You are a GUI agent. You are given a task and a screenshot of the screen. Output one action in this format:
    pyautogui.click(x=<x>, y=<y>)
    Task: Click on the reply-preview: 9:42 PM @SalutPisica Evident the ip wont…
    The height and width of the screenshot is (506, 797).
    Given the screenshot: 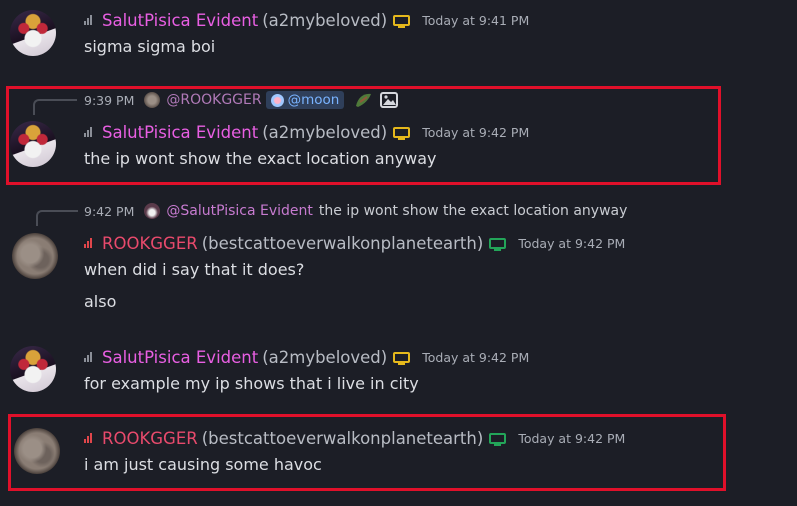 What is the action you would take?
    pyautogui.click(x=355, y=211)
    